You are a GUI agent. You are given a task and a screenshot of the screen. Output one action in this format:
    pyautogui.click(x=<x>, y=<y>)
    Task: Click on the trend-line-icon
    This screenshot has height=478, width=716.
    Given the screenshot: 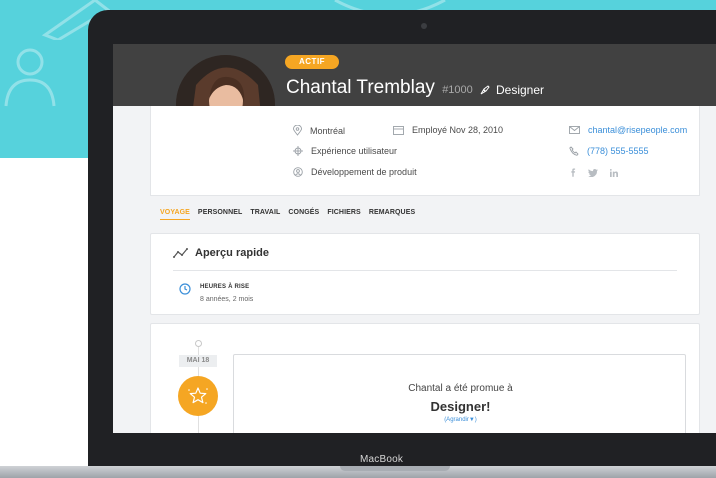 What is the action you would take?
    pyautogui.click(x=180, y=253)
    